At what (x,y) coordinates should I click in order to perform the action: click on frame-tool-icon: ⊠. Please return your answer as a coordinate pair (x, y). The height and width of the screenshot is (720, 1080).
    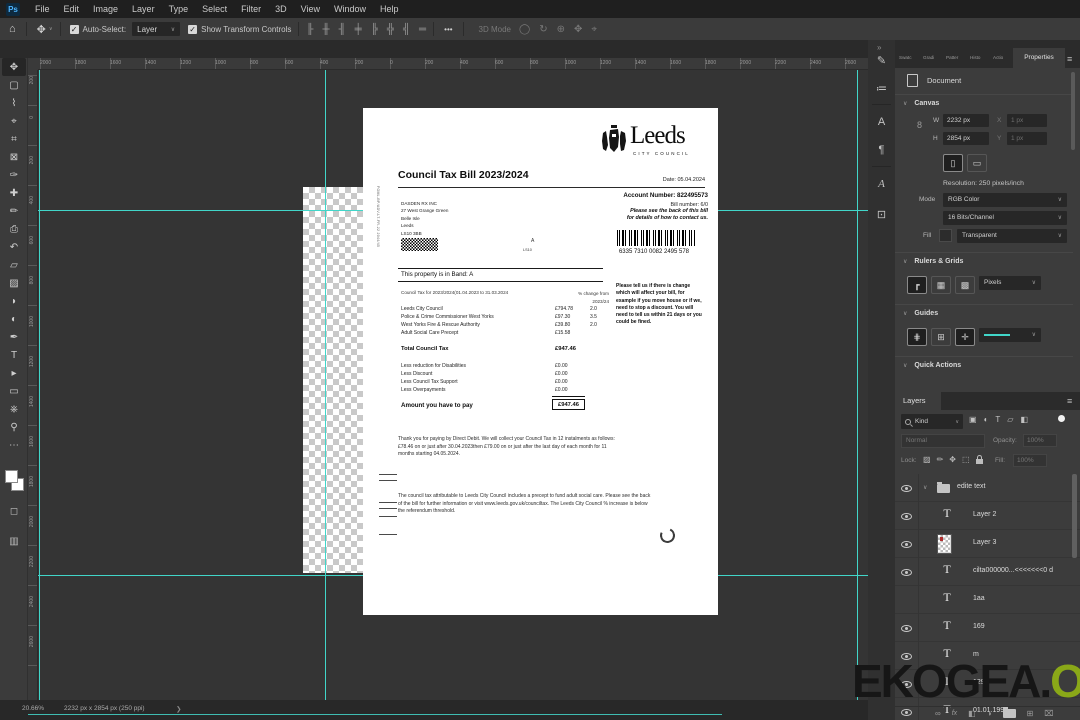
    Looking at the image, I should click on (14, 157).